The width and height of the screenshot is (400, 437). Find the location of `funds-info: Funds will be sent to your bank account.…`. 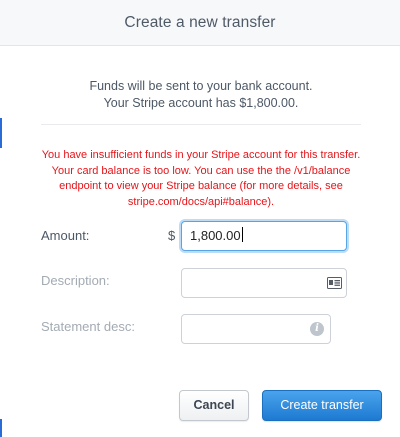

funds-info: Funds will be sent to your bank account.… is located at coordinates (201, 95).